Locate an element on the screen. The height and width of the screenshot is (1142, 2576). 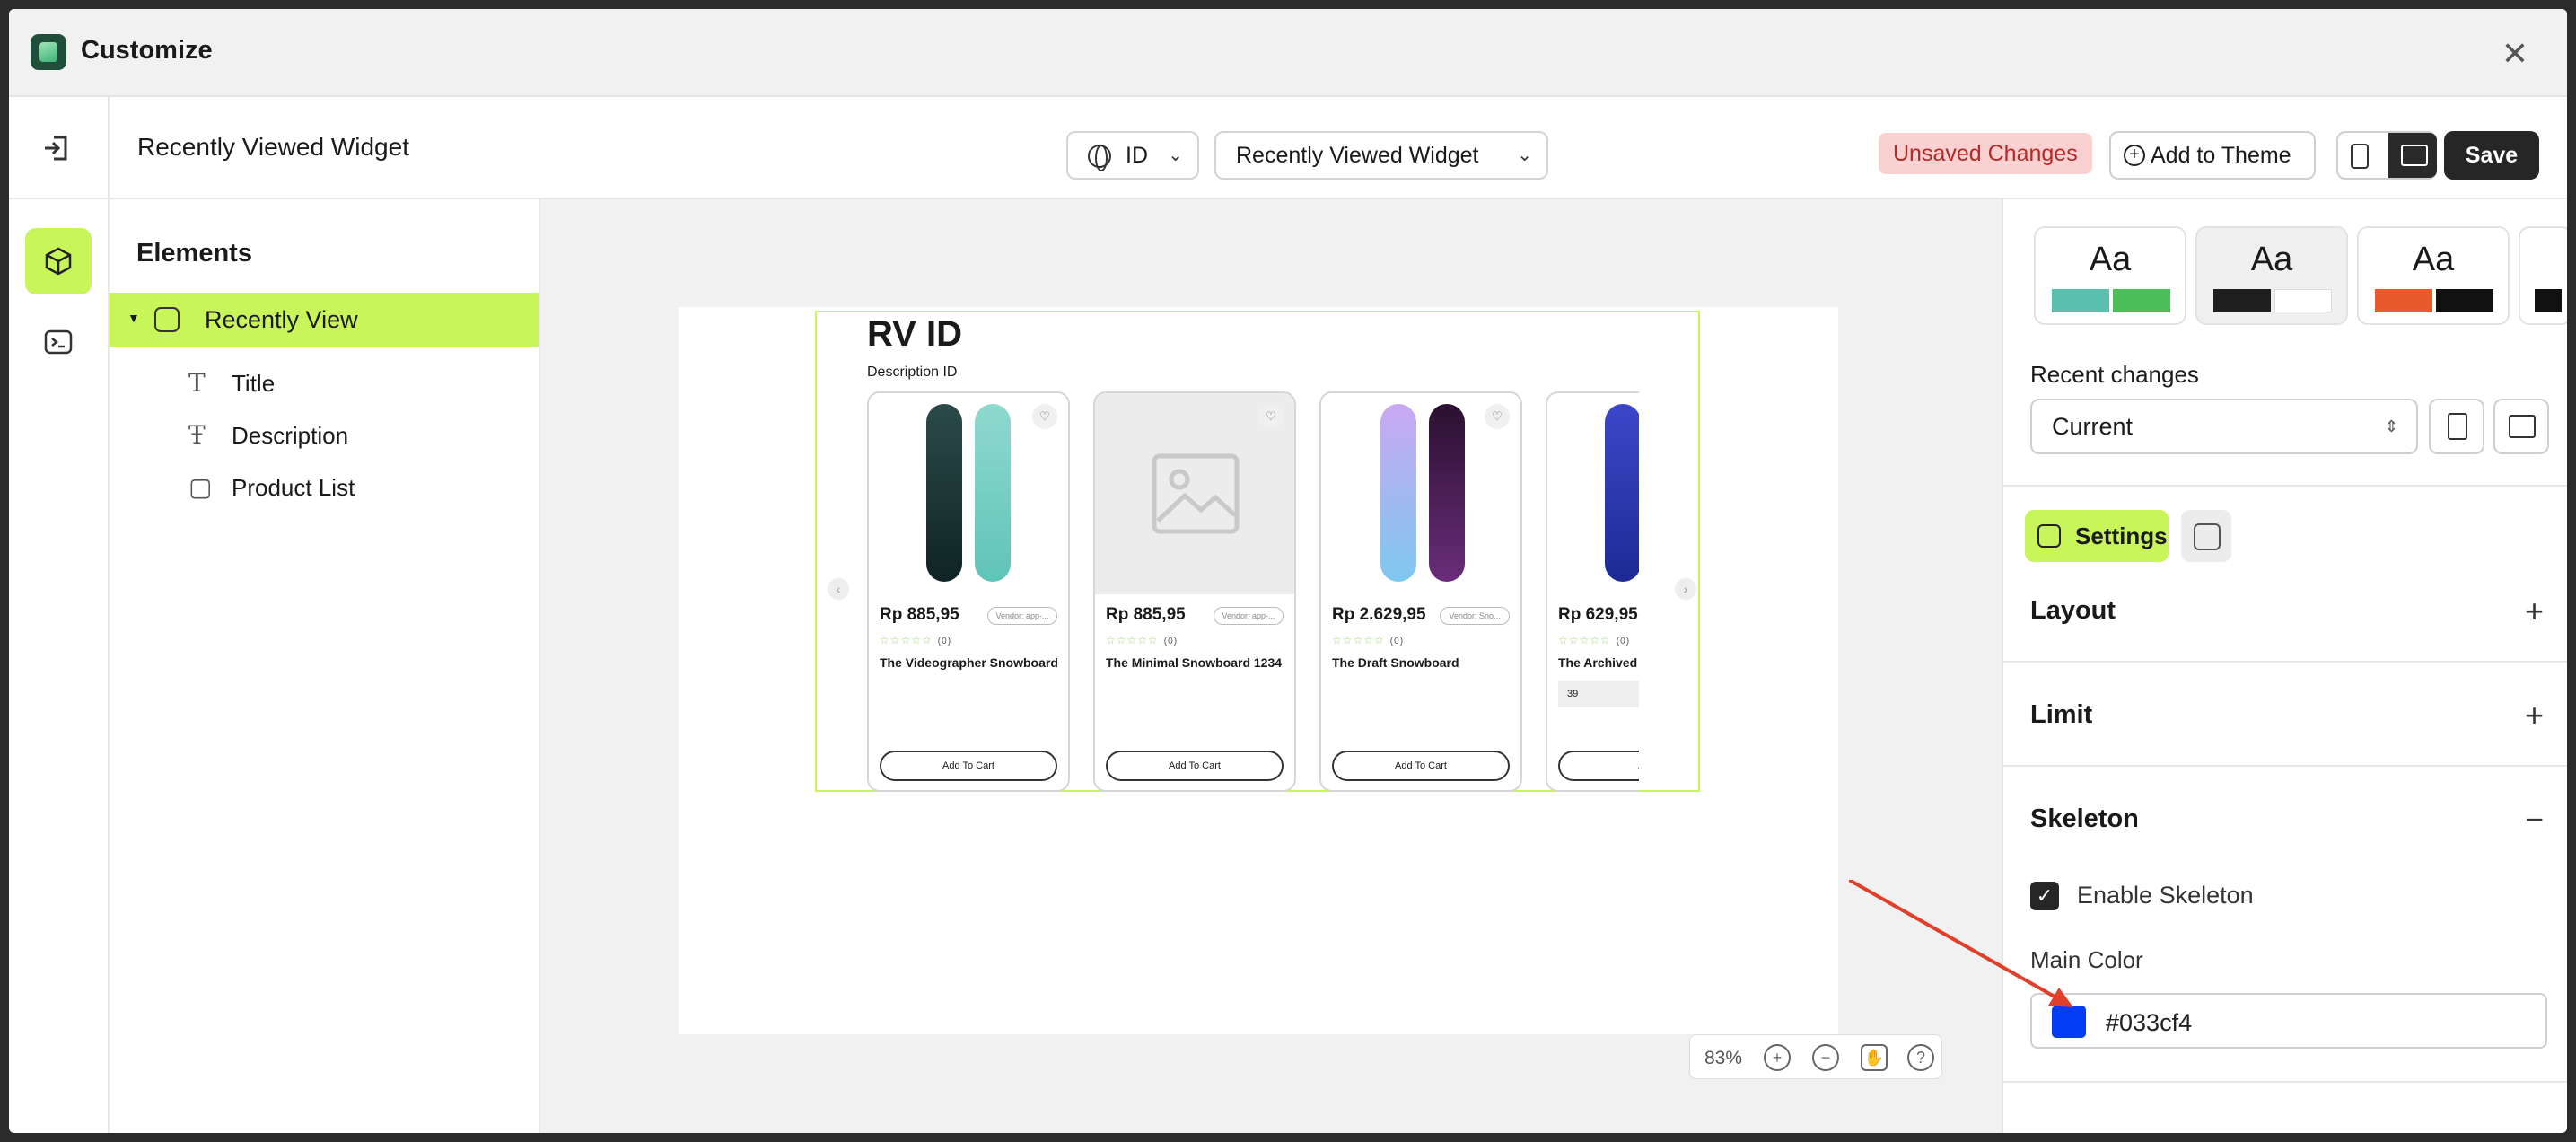
export-button is located at coordinates (2521, 426).